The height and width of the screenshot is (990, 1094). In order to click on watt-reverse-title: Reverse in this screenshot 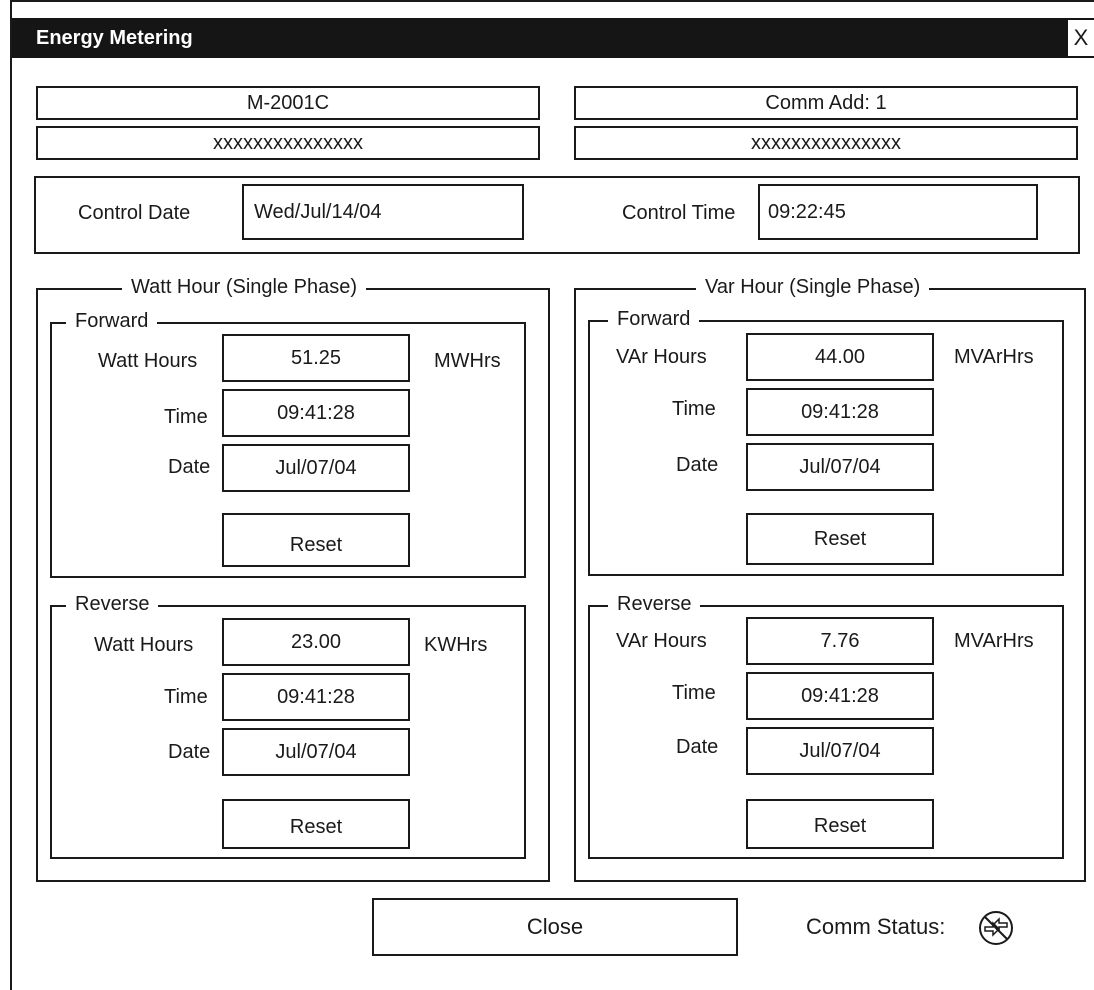, I will do `click(112, 604)`.